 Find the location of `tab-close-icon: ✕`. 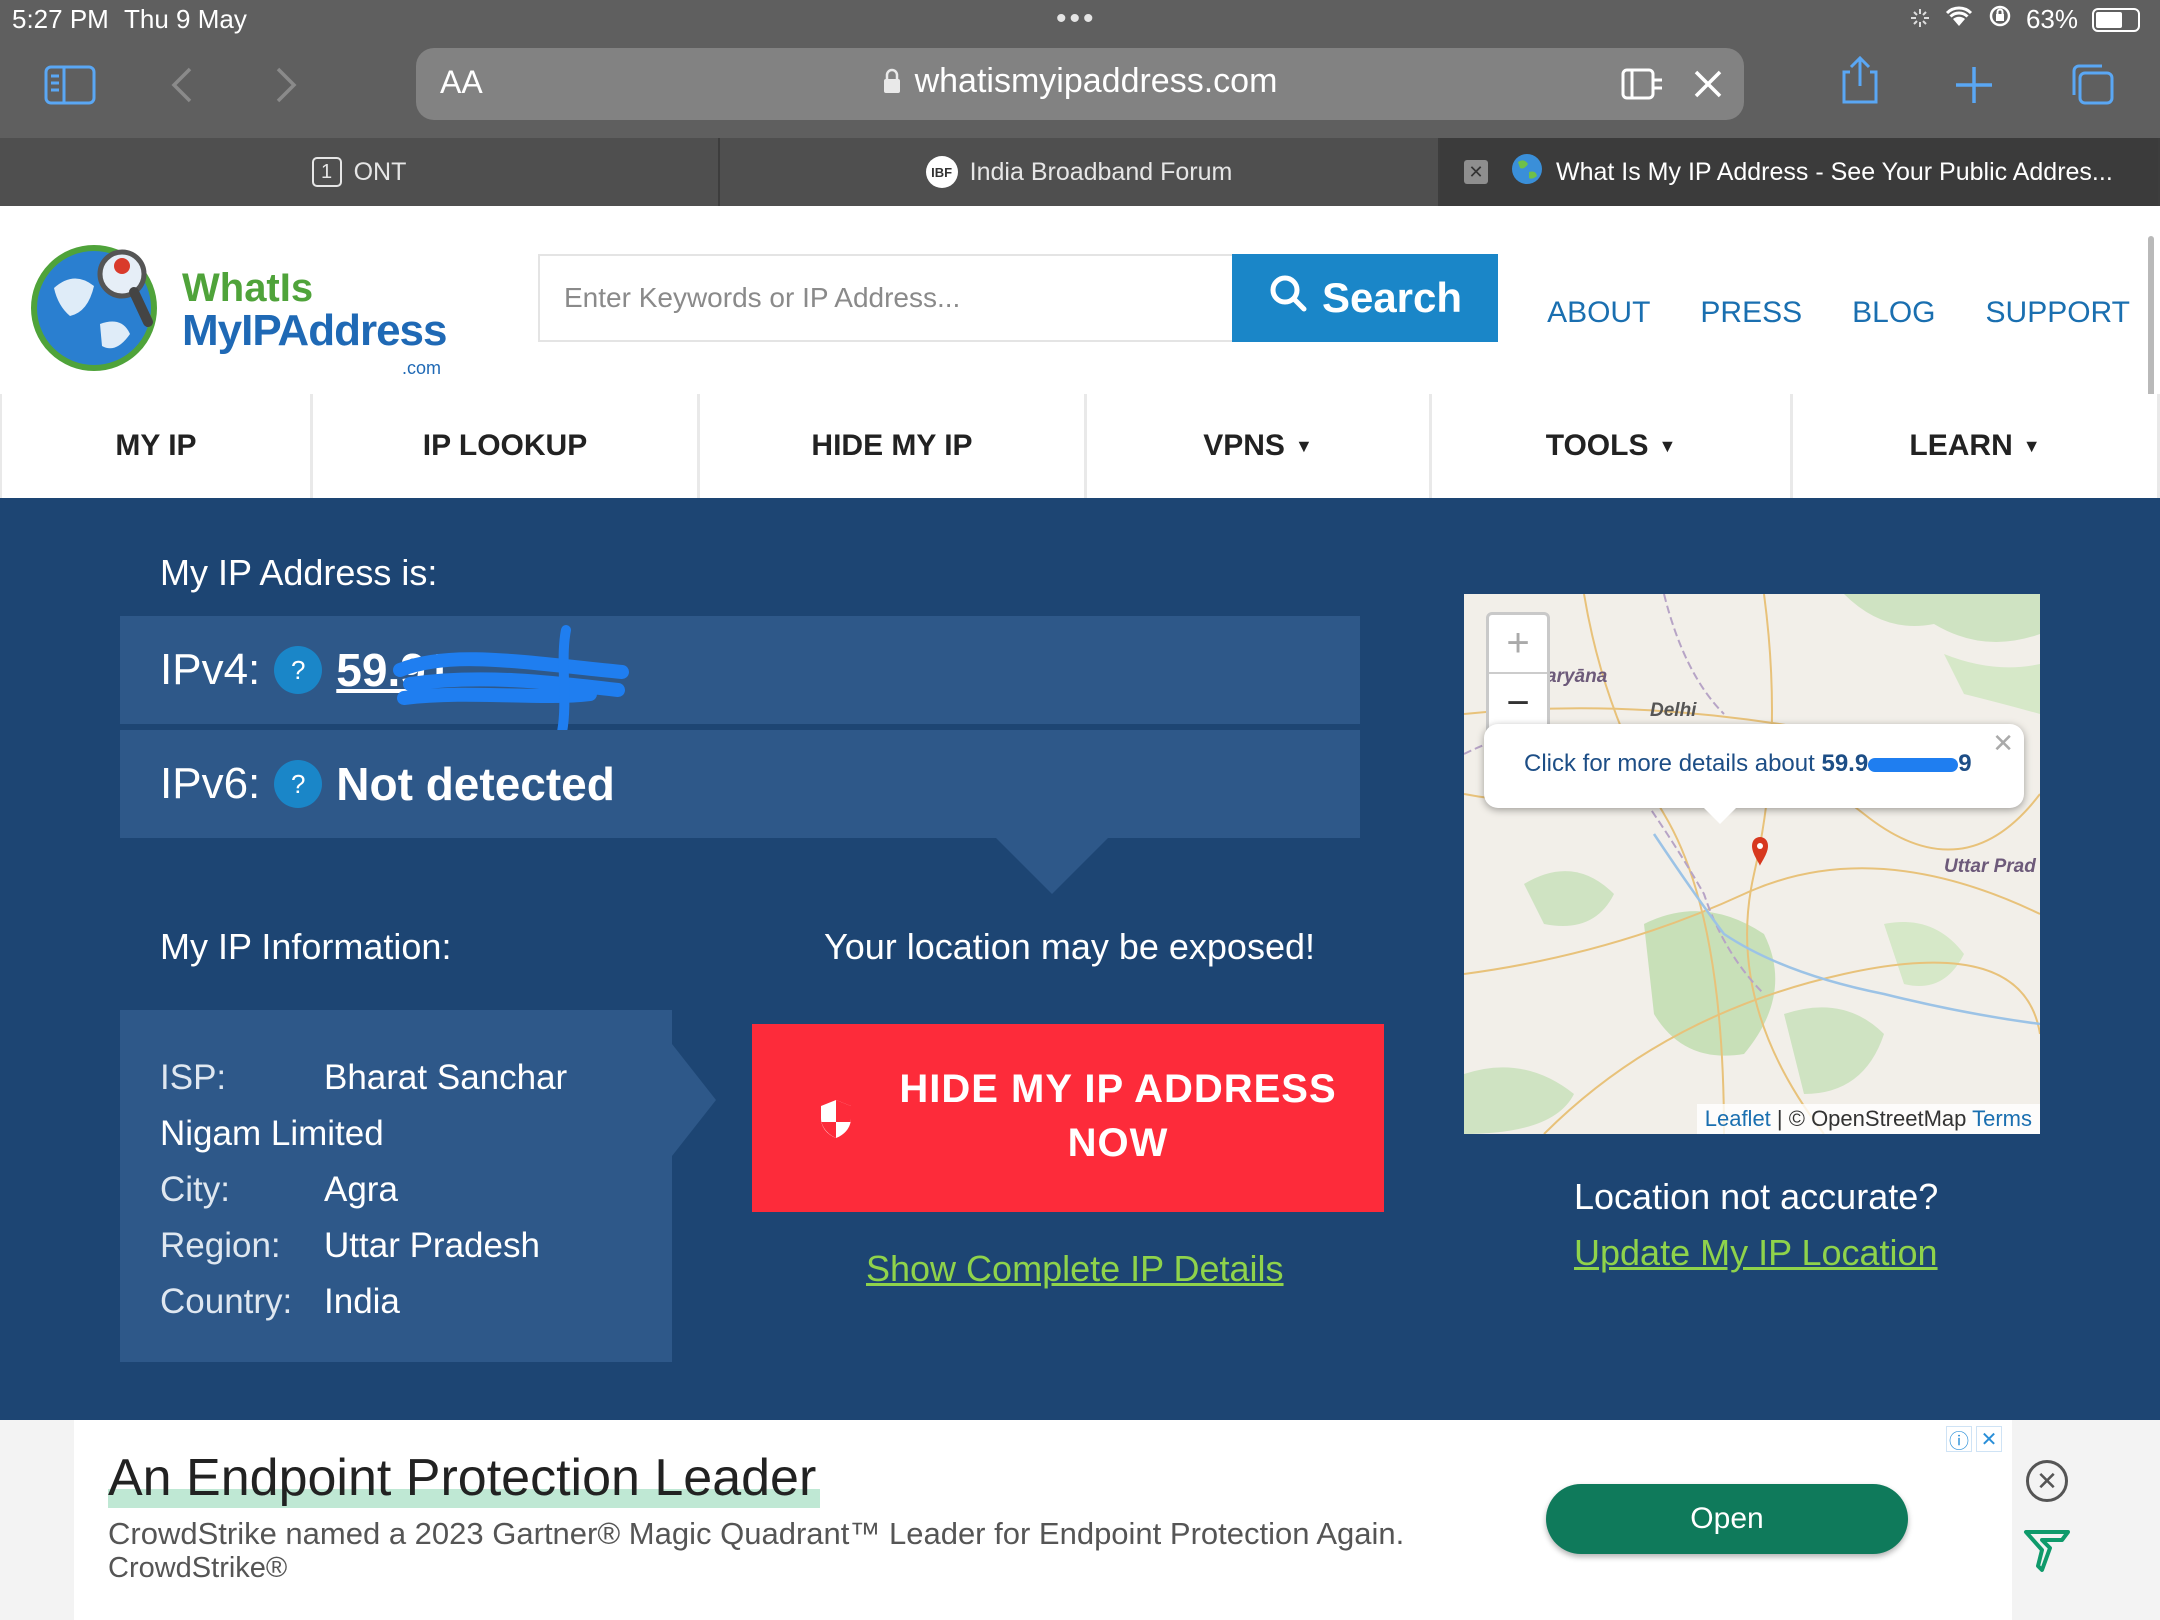

tab-close-icon: ✕ is located at coordinates (1476, 172).